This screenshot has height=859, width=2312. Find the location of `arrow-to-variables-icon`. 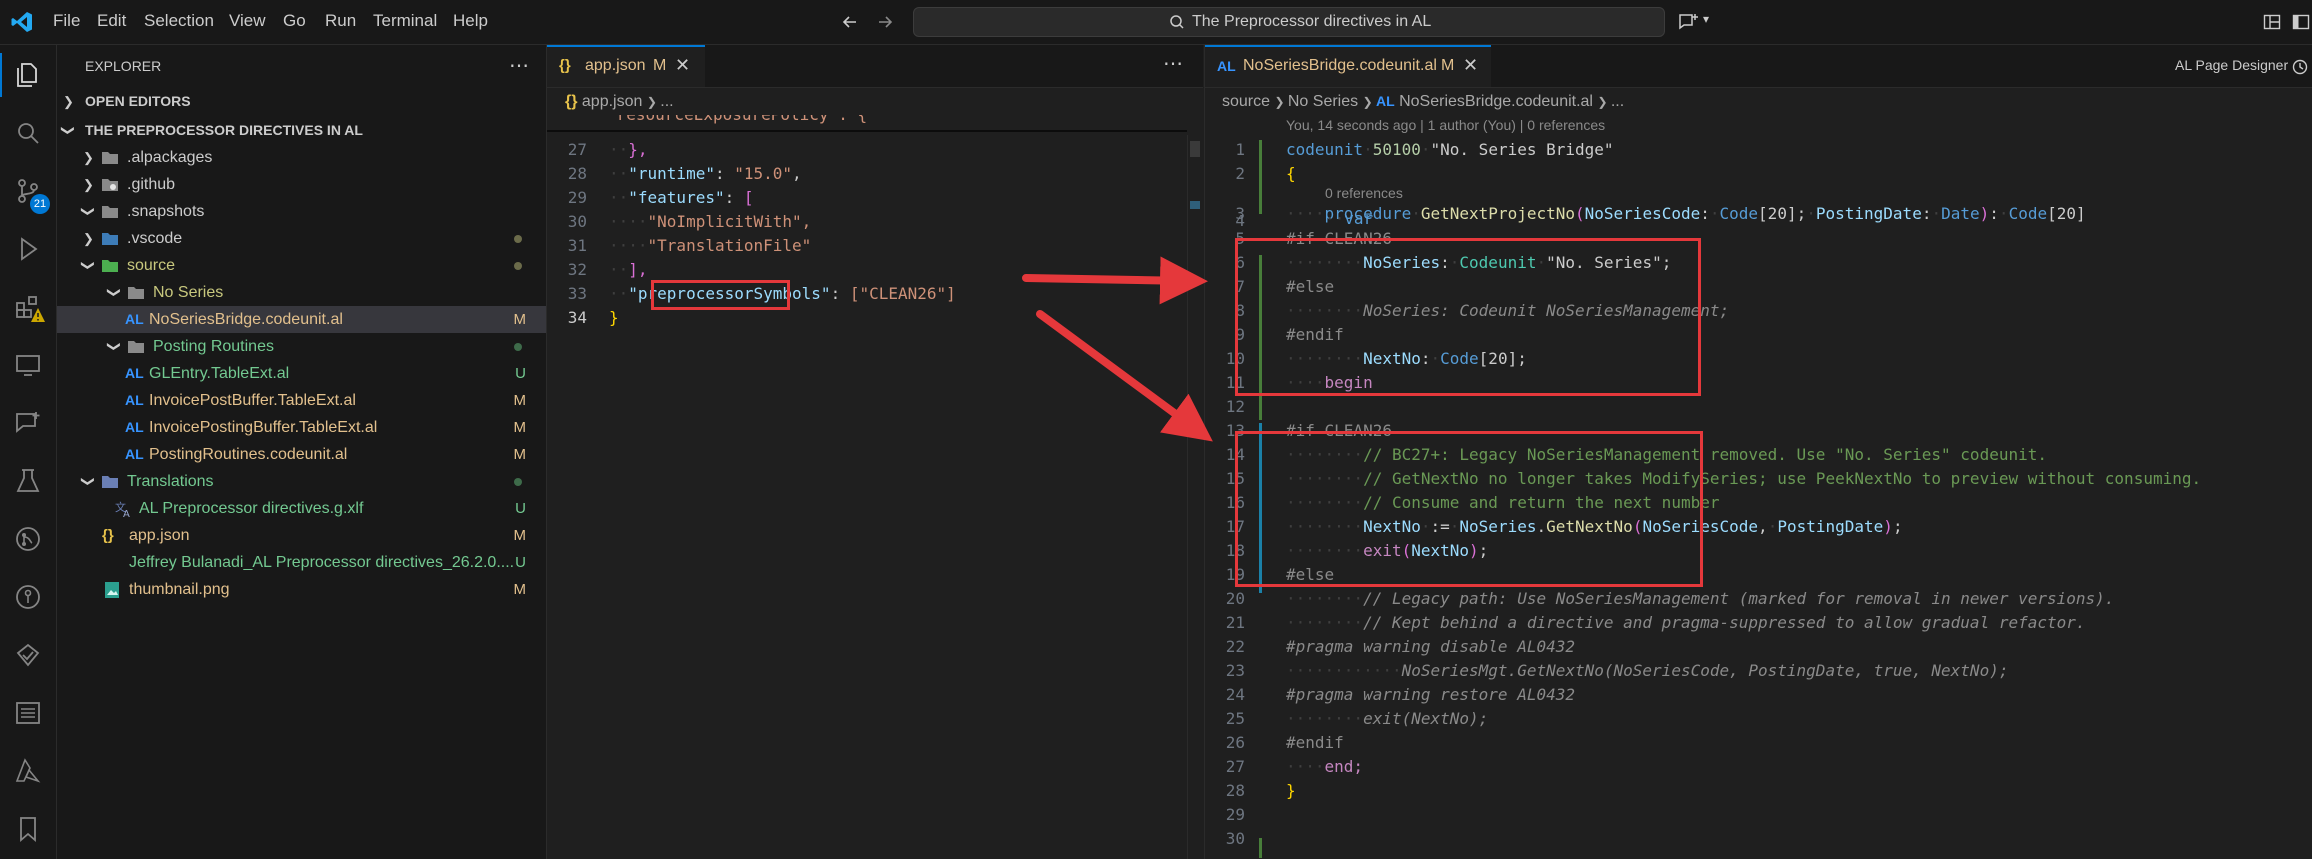

arrow-to-variables-icon is located at coordinates (1115, 280).